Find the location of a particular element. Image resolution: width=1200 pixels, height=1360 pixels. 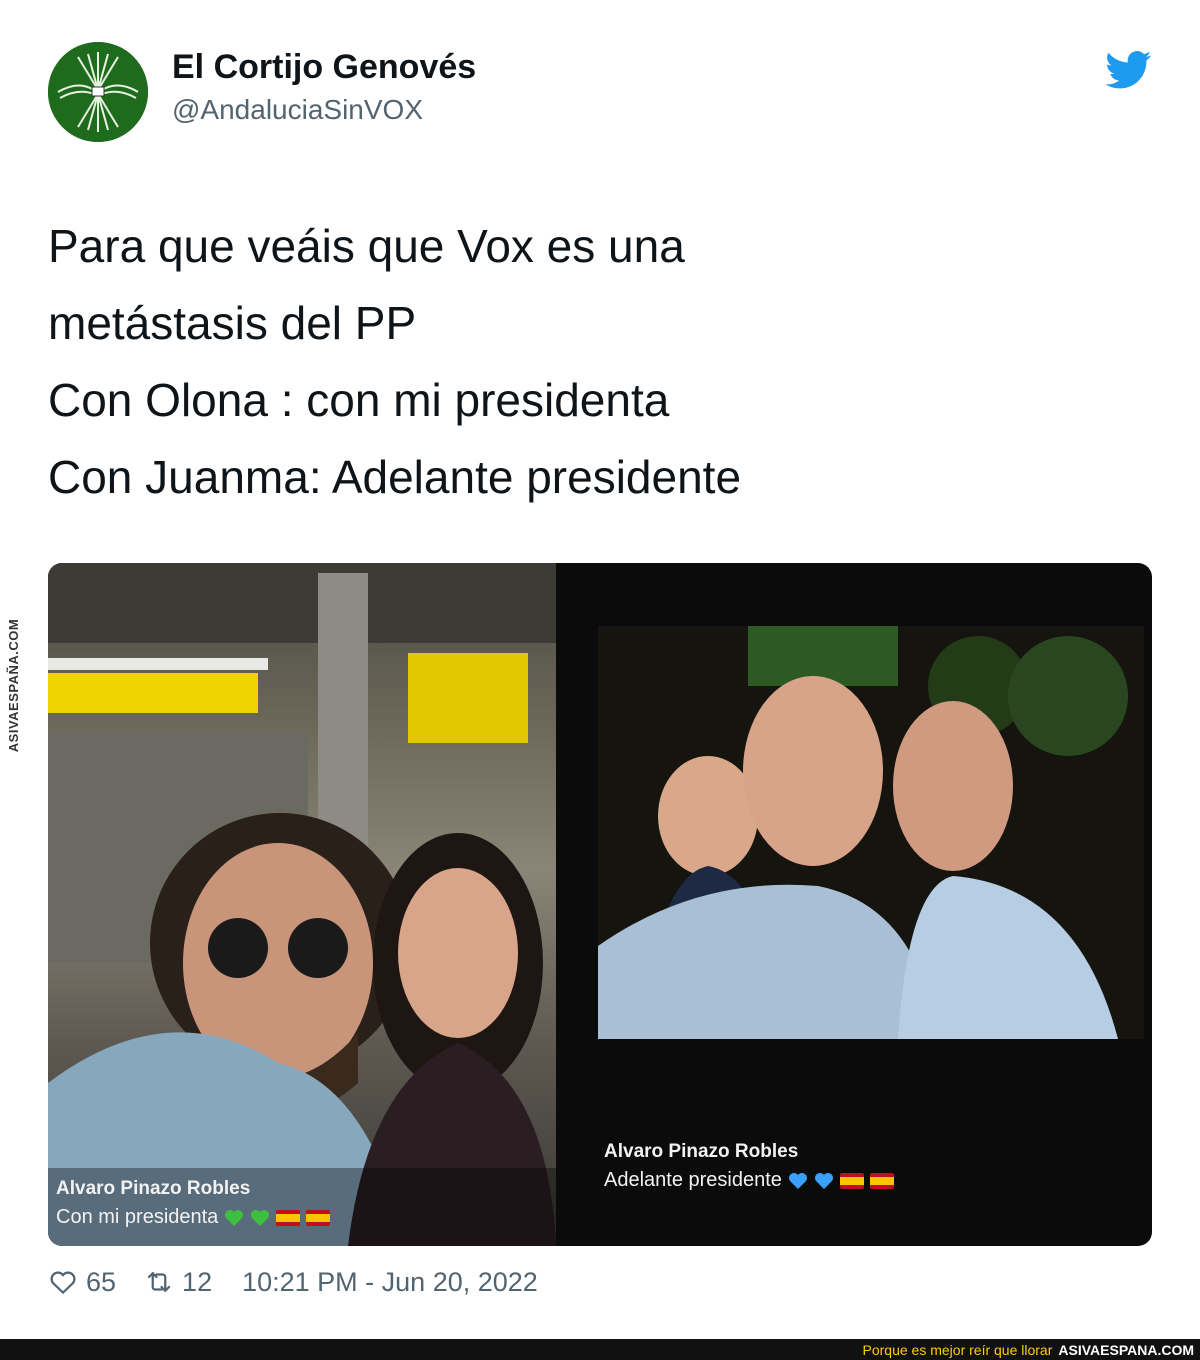

caption-left-name: Alvaro Pinazo Robles is located at coordinates (153, 1188).